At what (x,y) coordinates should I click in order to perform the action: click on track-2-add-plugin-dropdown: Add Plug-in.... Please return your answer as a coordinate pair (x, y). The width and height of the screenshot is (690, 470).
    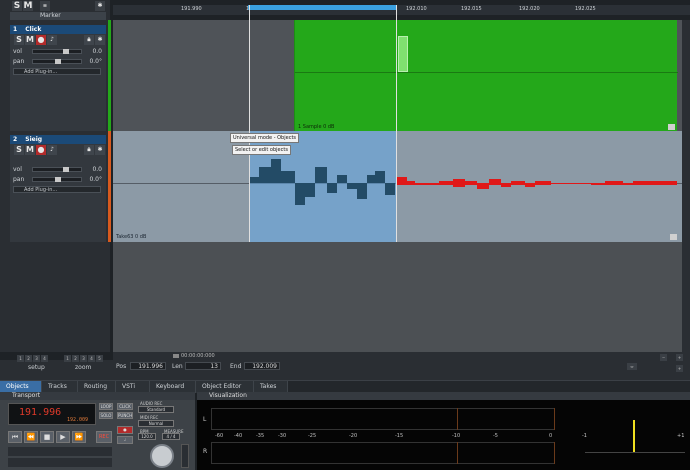
    Looking at the image, I should click on (57, 189).